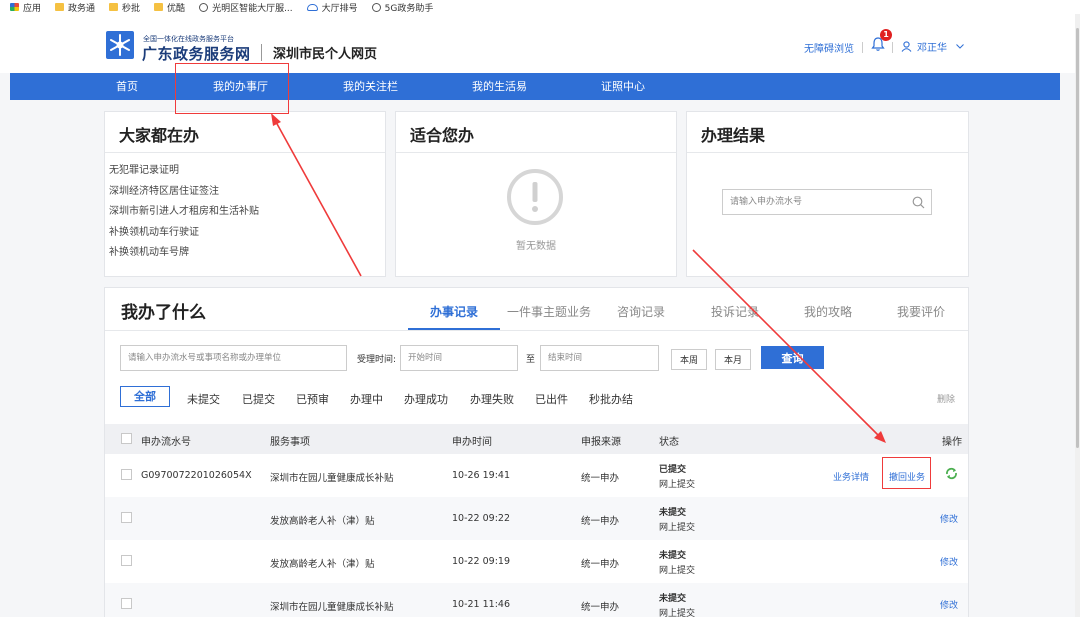  I want to click on popular-item: 补换领机动车号牌, so click(184, 253).